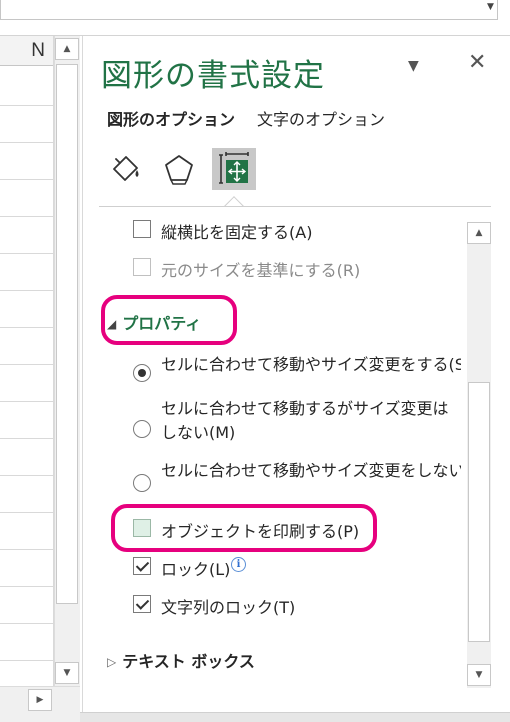  I want to click on properties-section-label: プロパティ, so click(162, 323).